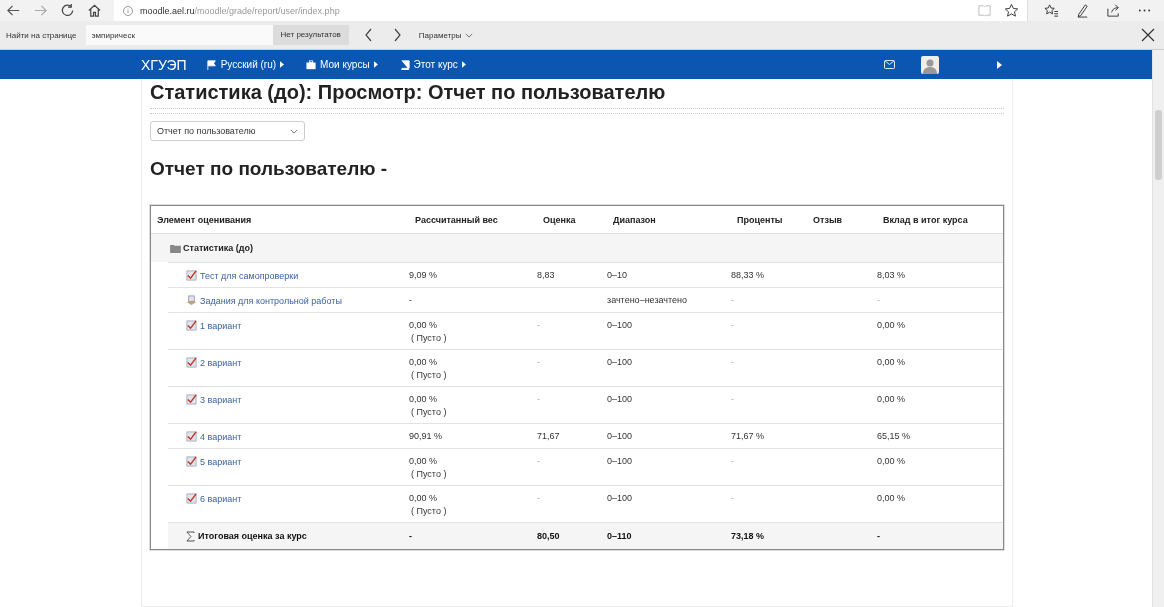 The image size is (1164, 607). Describe the element at coordinates (245, 64) in the screenshot. I see `nav-menu-item: Русский (ru)` at that location.